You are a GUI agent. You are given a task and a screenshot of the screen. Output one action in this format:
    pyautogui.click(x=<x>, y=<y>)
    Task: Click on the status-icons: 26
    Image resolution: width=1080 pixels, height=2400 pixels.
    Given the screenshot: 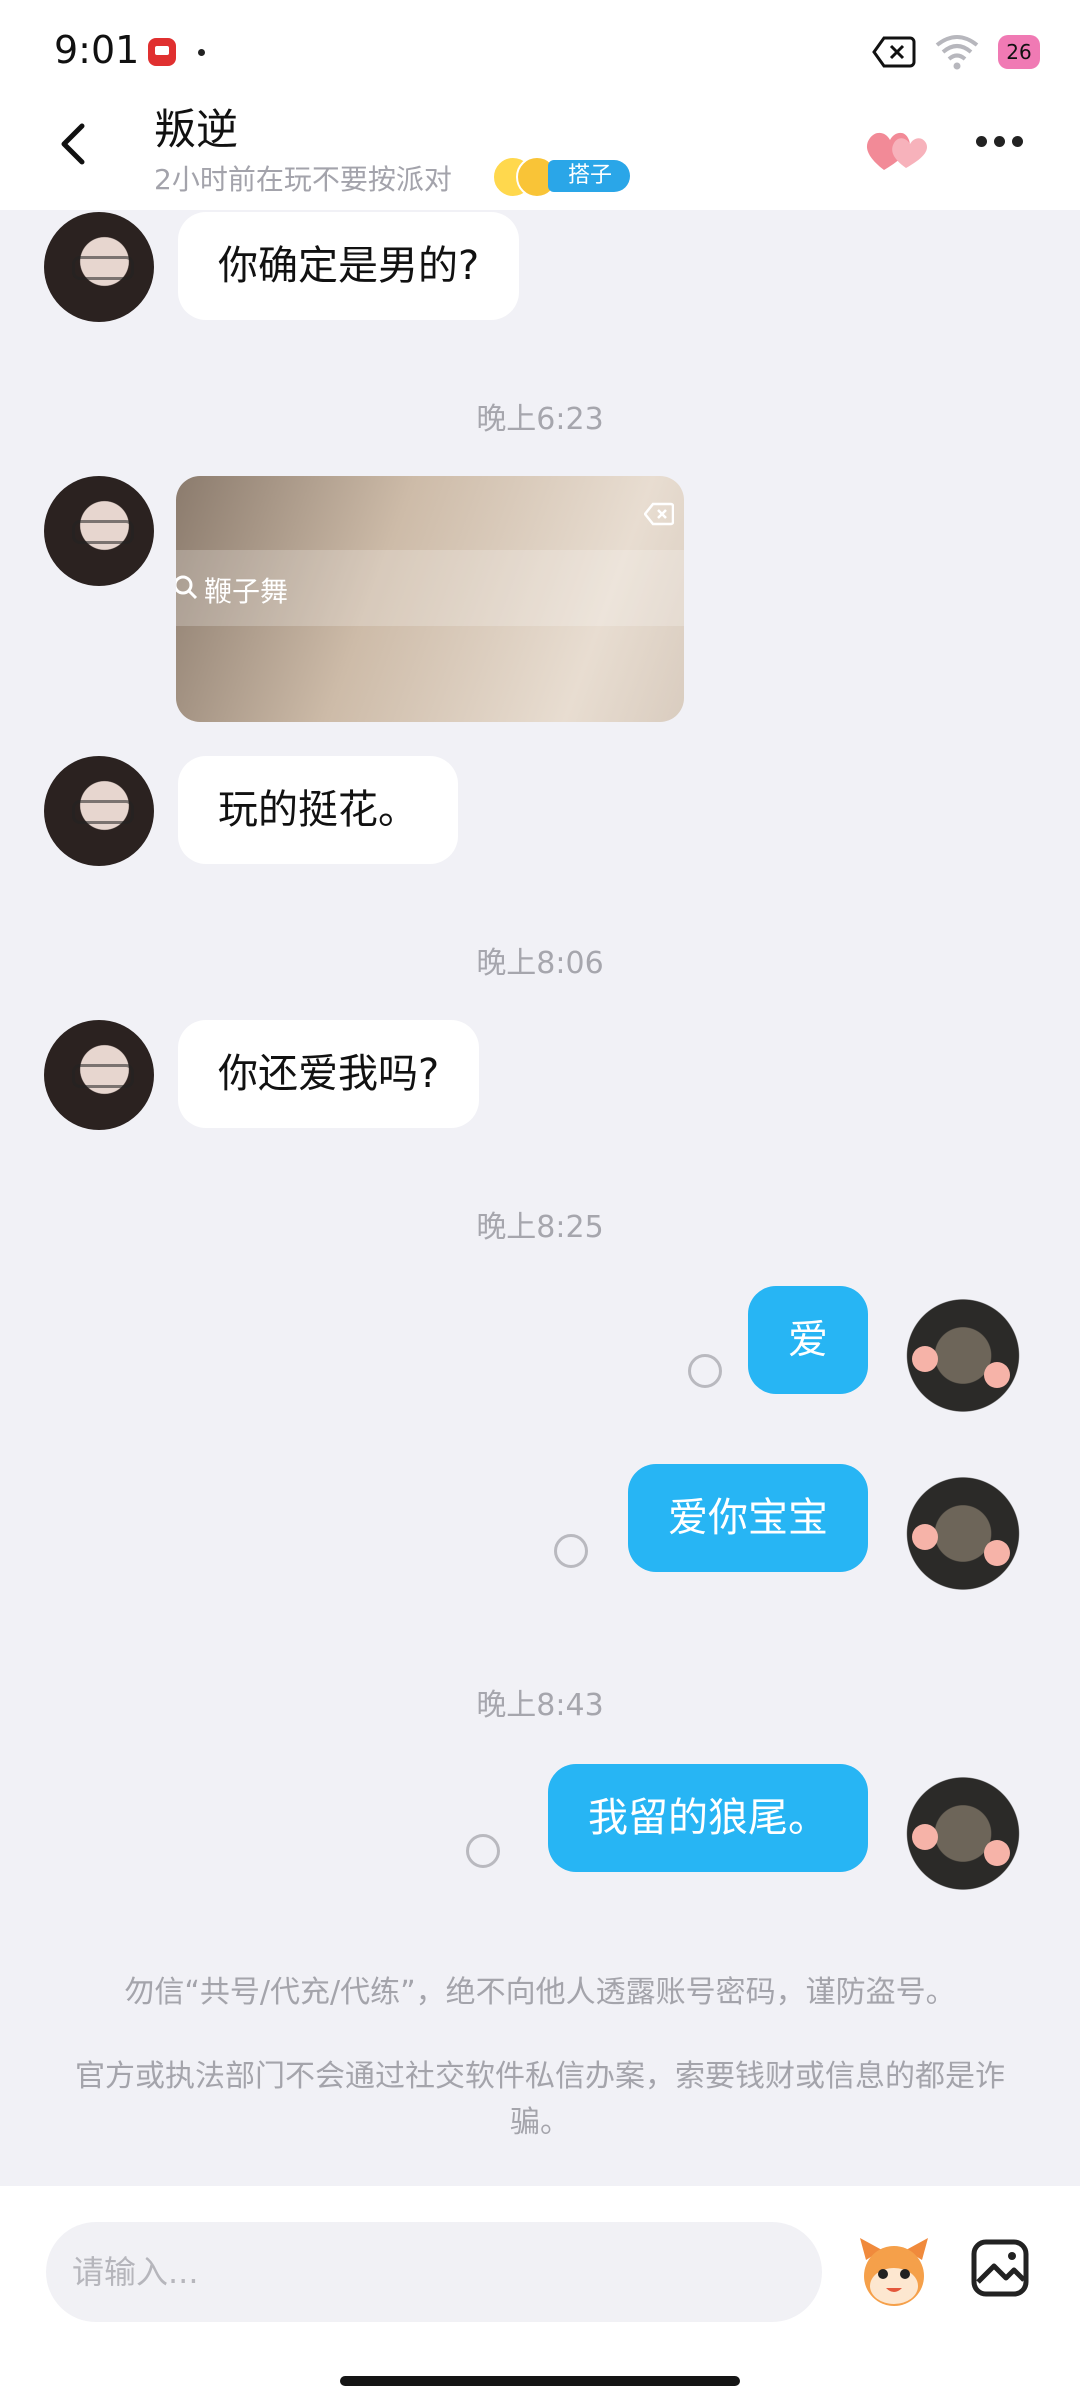 What is the action you would take?
    pyautogui.click(x=956, y=52)
    